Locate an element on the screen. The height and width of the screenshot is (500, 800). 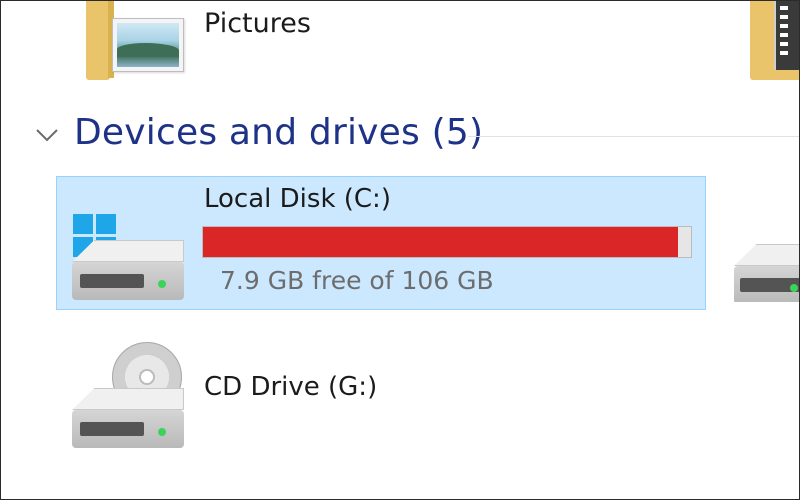
hard-drive-icon-partial is located at coordinates (767, 273).